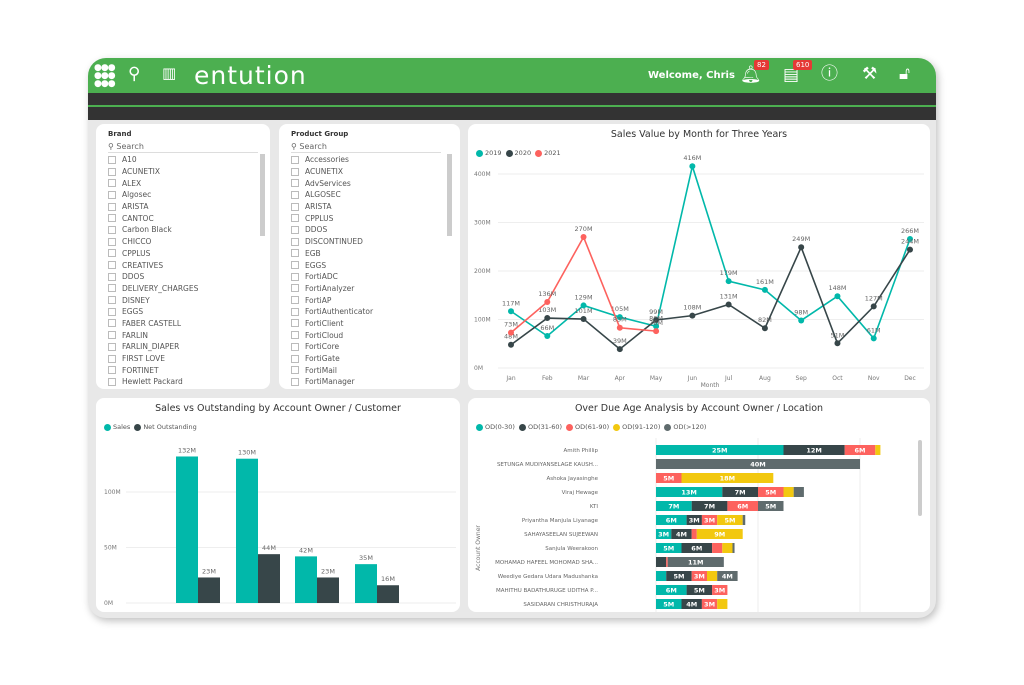 This screenshot has height=685, width=1024. What do you see at coordinates (685, 427) in the screenshot?
I see `legend-item: OD(>120)` at bounding box center [685, 427].